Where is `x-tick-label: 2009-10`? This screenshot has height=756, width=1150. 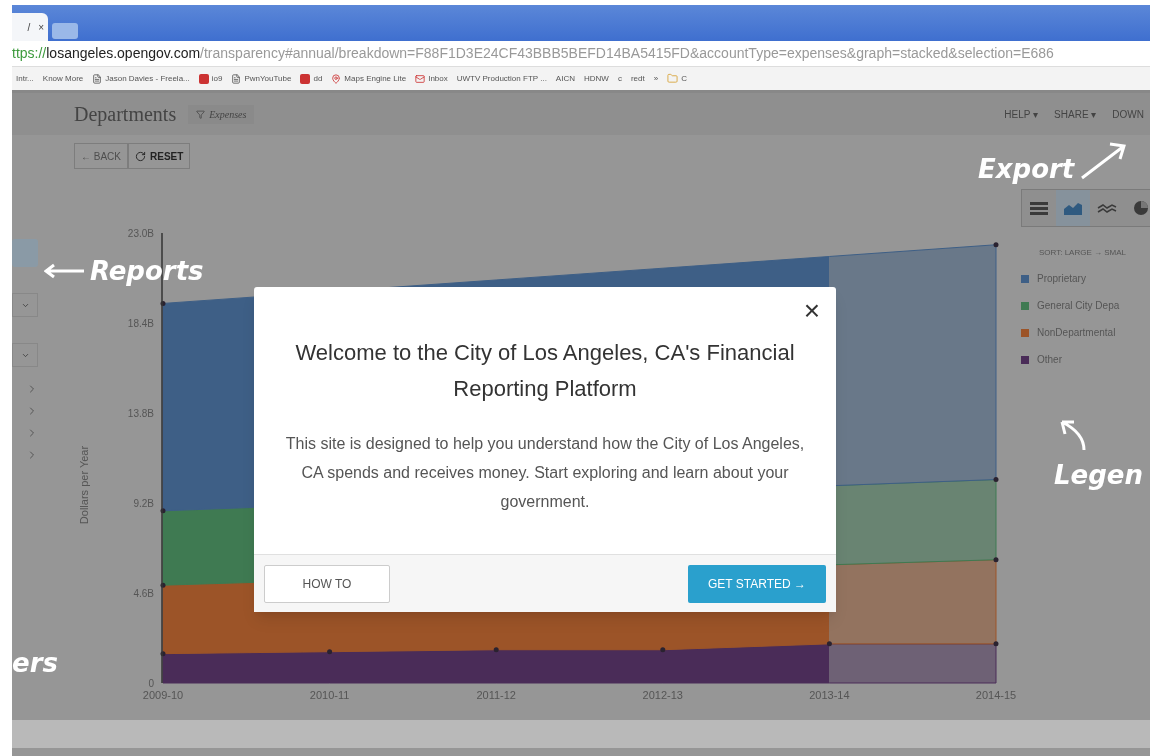
x-tick-label: 2009-10 is located at coordinates (163, 695).